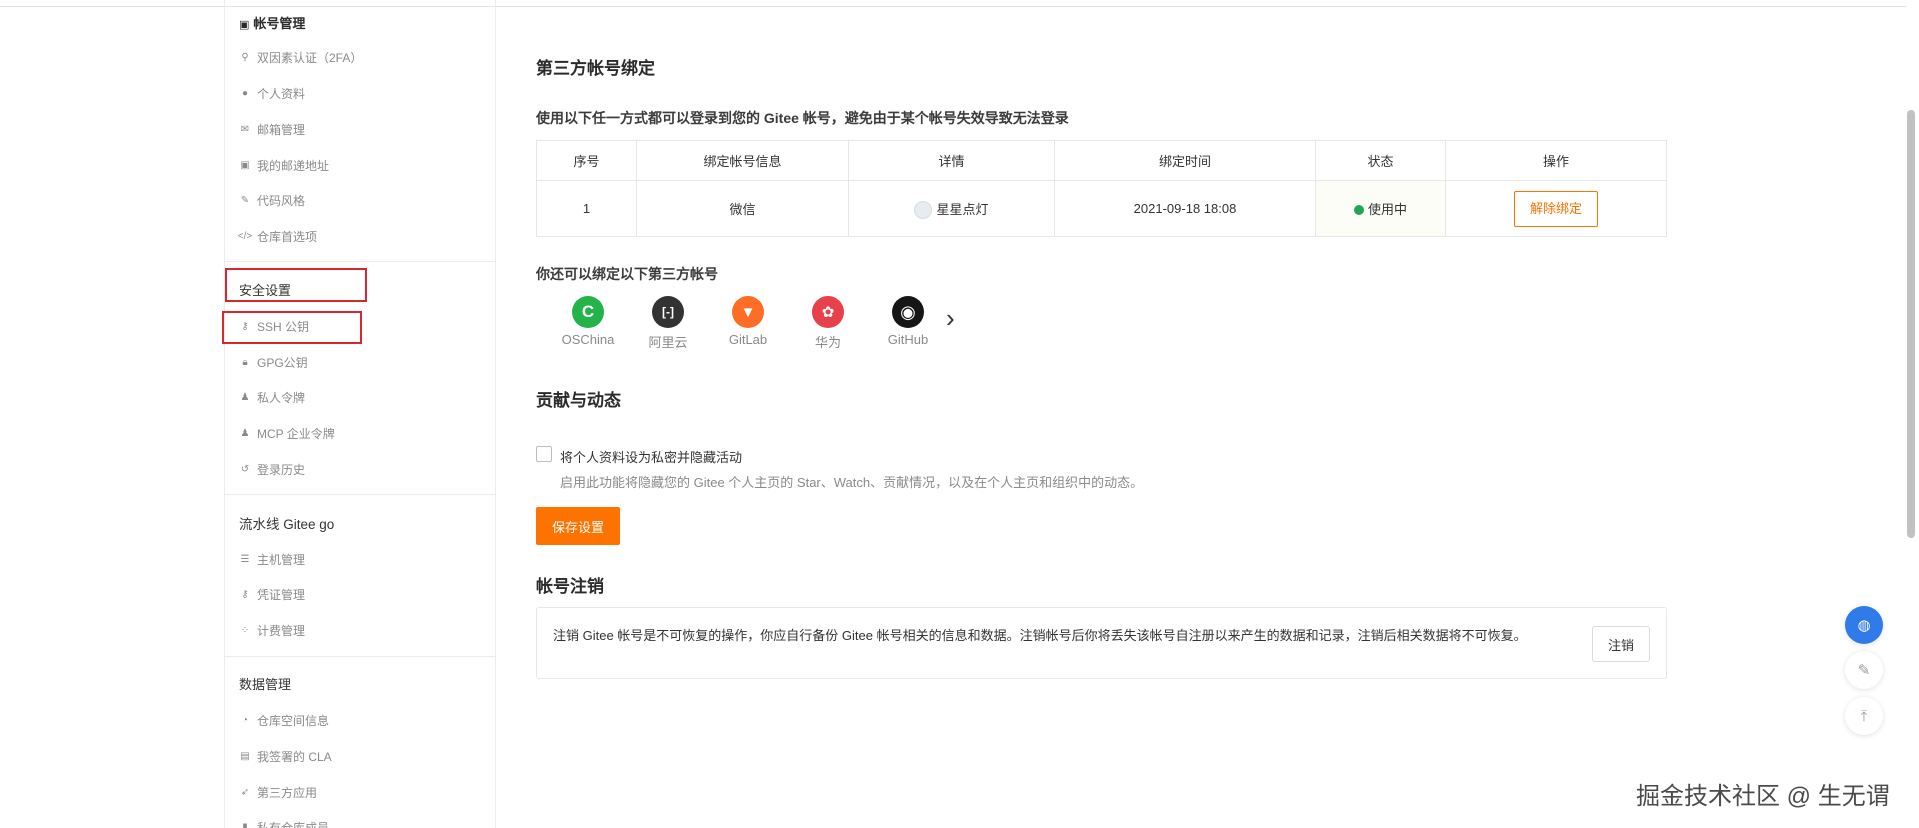 Image resolution: width=1919 pixels, height=828 pixels. I want to click on sidebar-item-credentials: ⚷ 凭证管理, so click(272, 594).